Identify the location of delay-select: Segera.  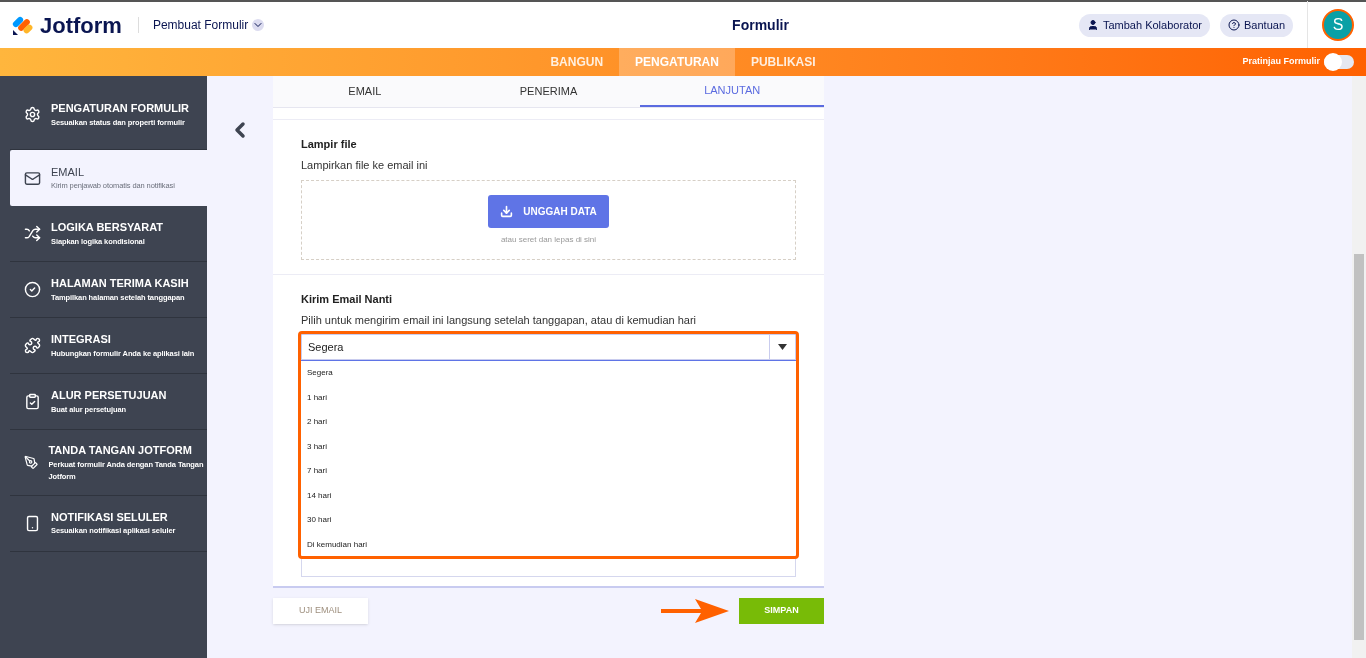
(548, 347).